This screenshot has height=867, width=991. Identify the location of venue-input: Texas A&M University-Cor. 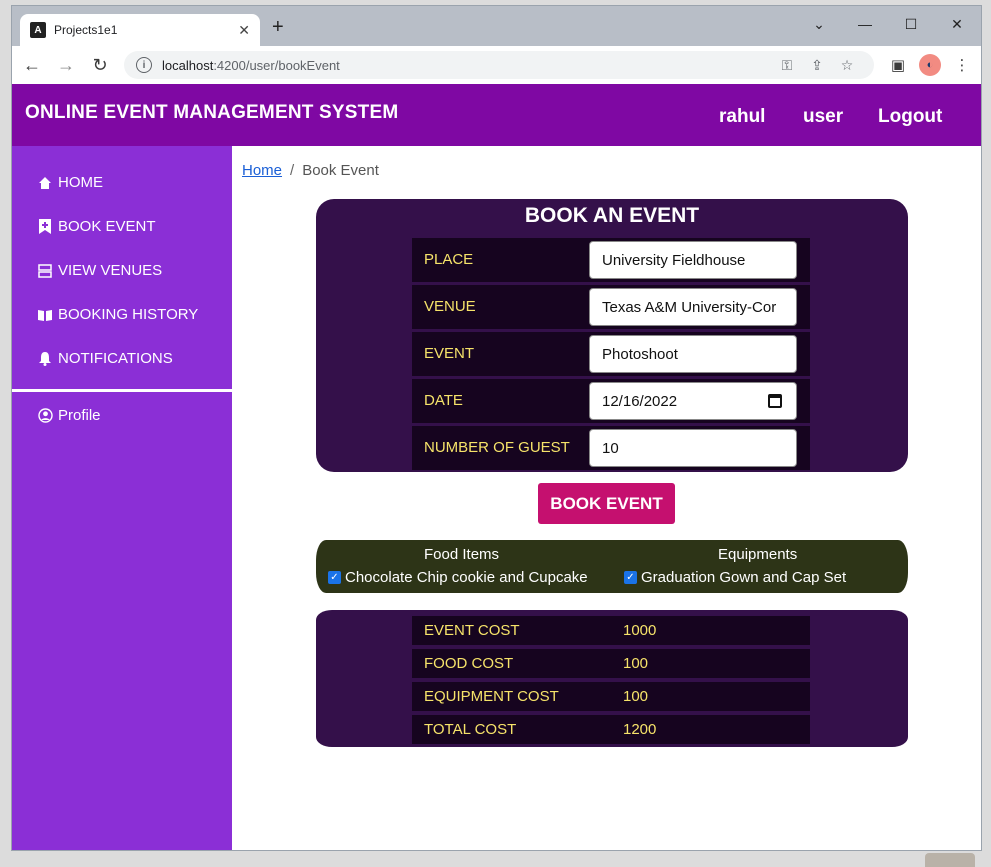
(693, 307).